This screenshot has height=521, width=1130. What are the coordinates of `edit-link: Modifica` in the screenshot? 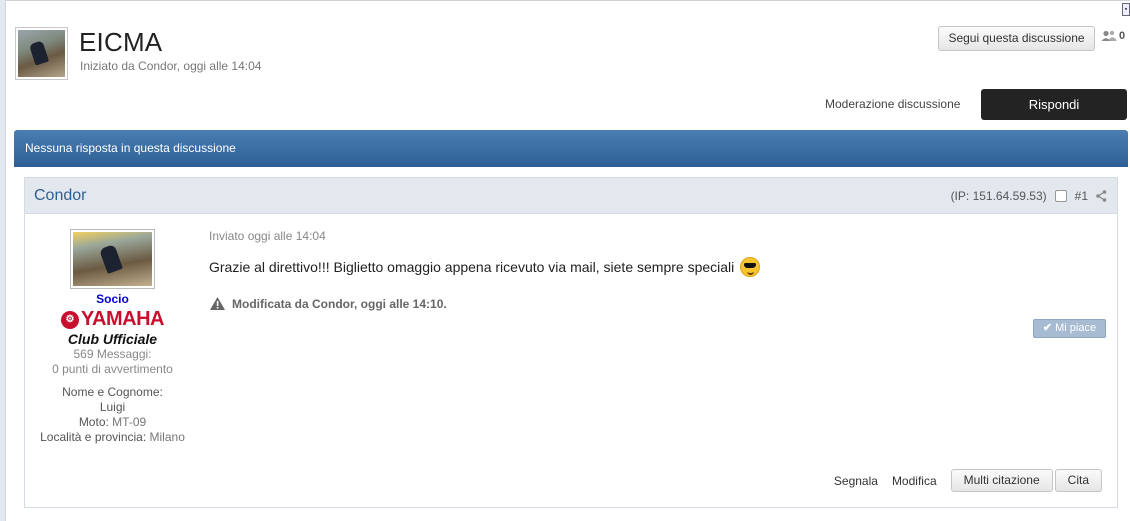 It's located at (914, 481).